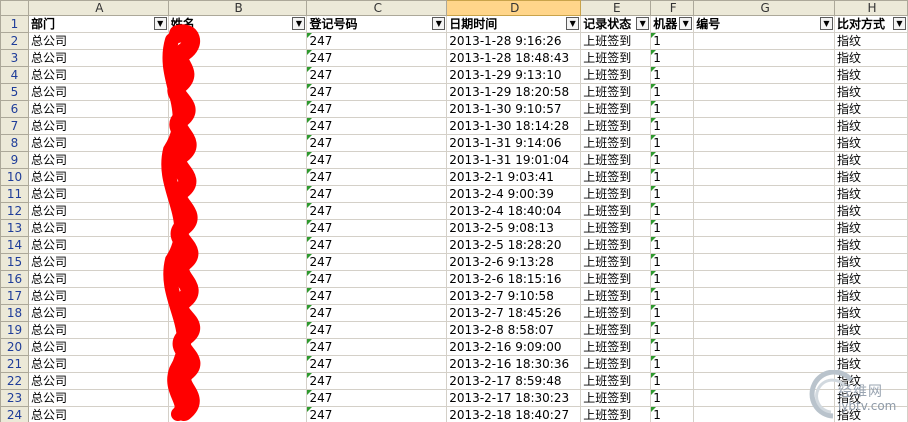  What do you see at coordinates (616, 8) in the screenshot?
I see `column-header-e: E` at bounding box center [616, 8].